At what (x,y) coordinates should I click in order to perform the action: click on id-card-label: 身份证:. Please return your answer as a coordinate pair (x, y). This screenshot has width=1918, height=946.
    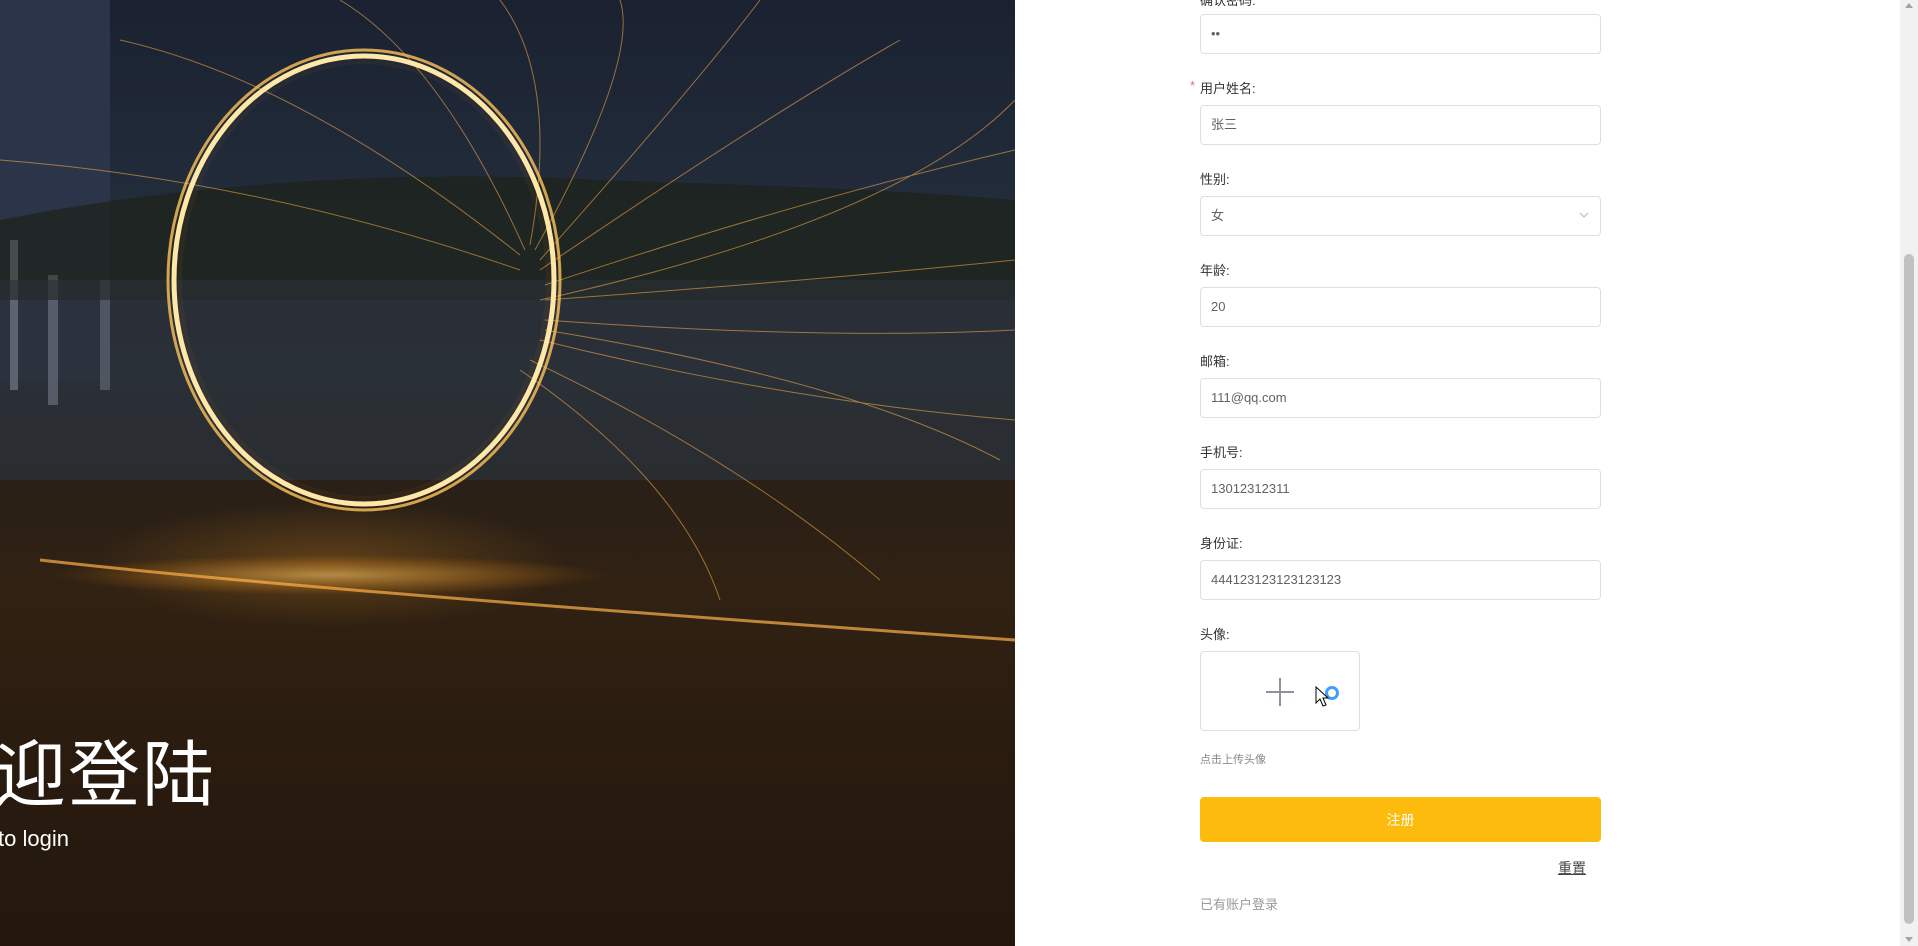
    Looking at the image, I should click on (1221, 543).